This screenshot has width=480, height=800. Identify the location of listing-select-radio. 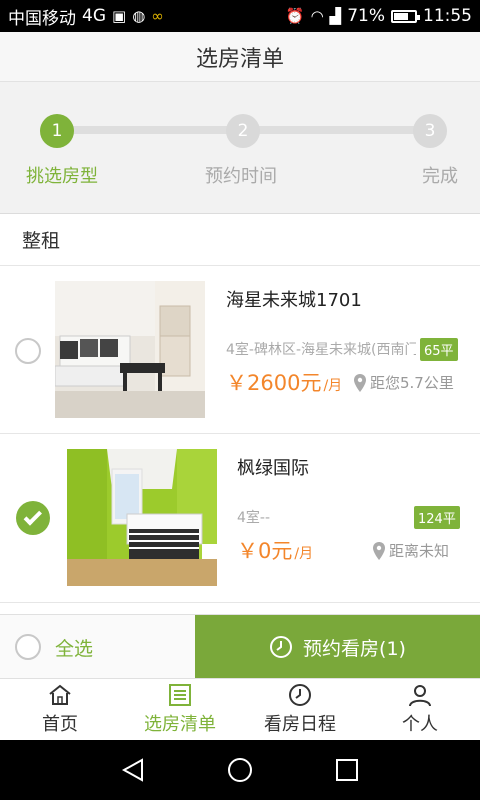
(28, 351).